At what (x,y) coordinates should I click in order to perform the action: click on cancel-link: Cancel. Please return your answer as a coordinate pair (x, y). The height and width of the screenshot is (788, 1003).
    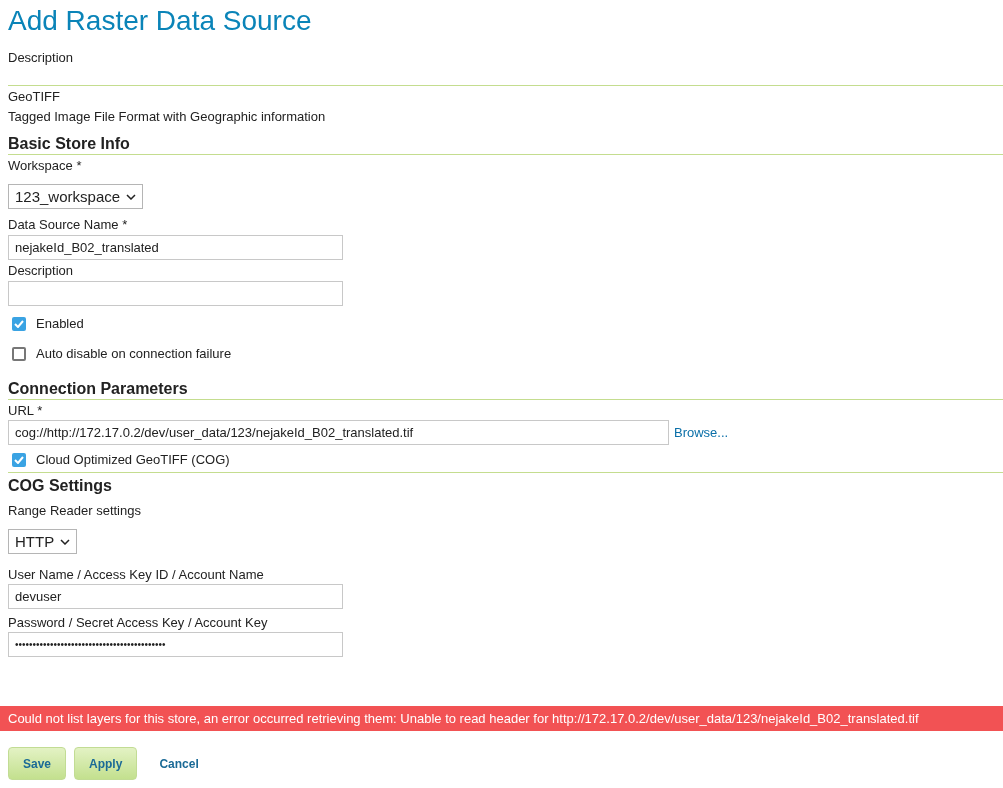
    Looking at the image, I should click on (179, 763).